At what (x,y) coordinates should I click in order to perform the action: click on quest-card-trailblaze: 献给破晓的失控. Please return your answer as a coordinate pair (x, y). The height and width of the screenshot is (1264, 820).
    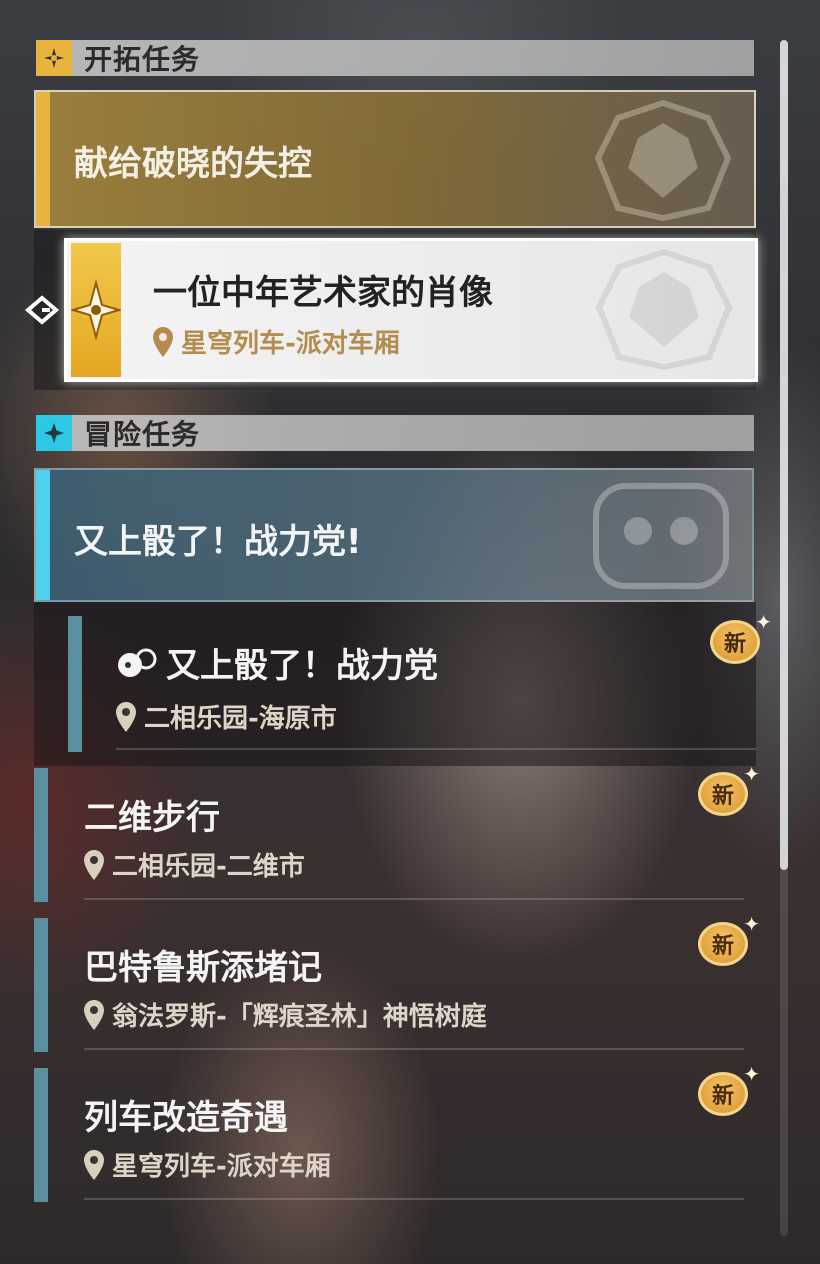
    Looking at the image, I should click on (395, 159).